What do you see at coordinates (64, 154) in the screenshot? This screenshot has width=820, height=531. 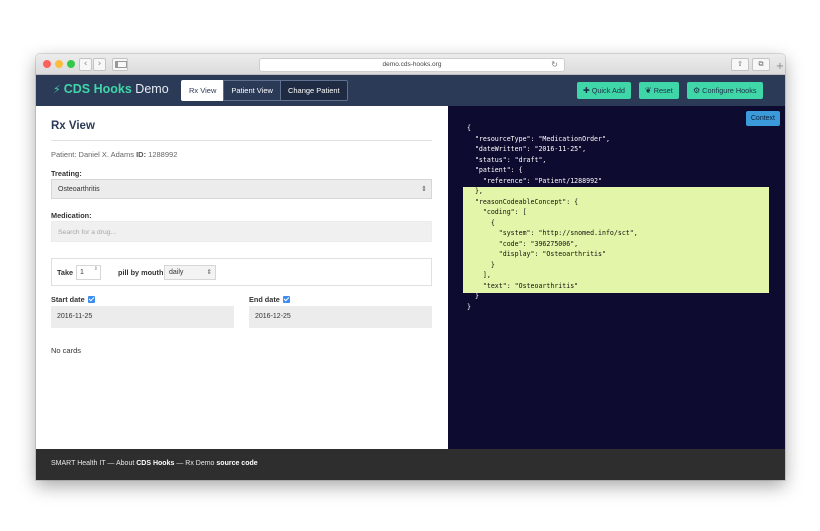 I see `patient-label: Patient:` at bounding box center [64, 154].